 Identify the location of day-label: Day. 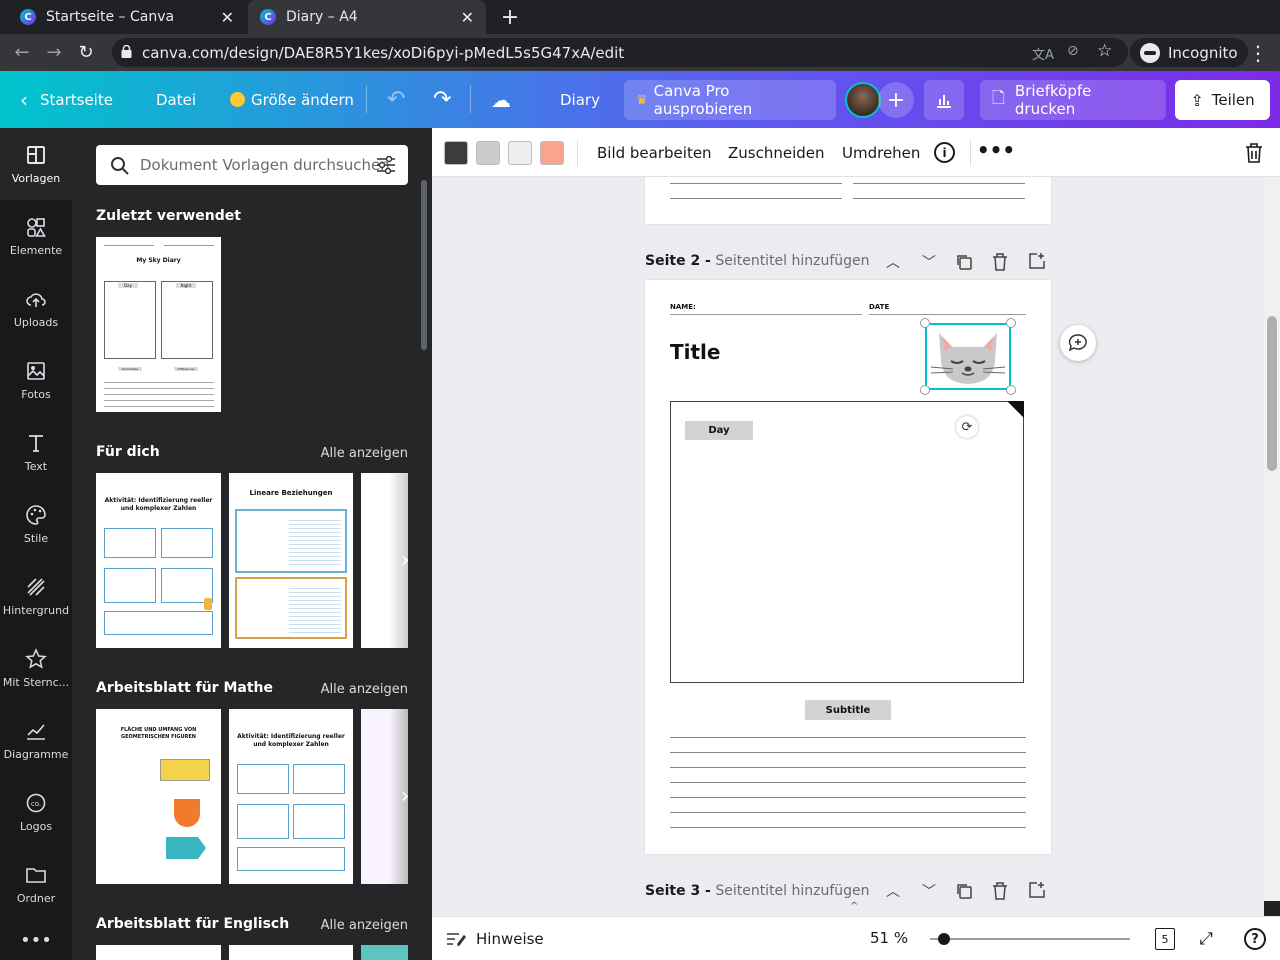
(719, 430).